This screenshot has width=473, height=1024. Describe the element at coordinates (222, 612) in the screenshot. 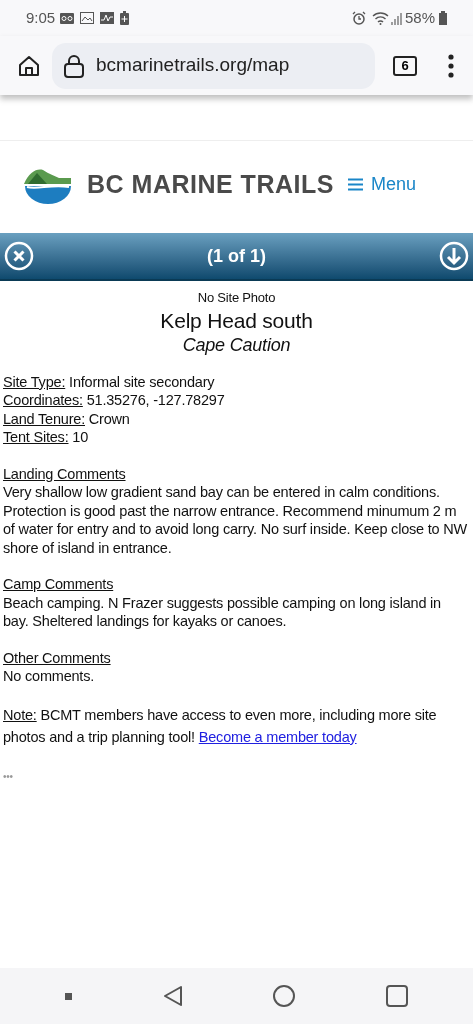

I see `section-text: Beach camping. N Frazer suggests possible camping on long island in bay. Sheltered landings for kayaks or canoes.` at that location.